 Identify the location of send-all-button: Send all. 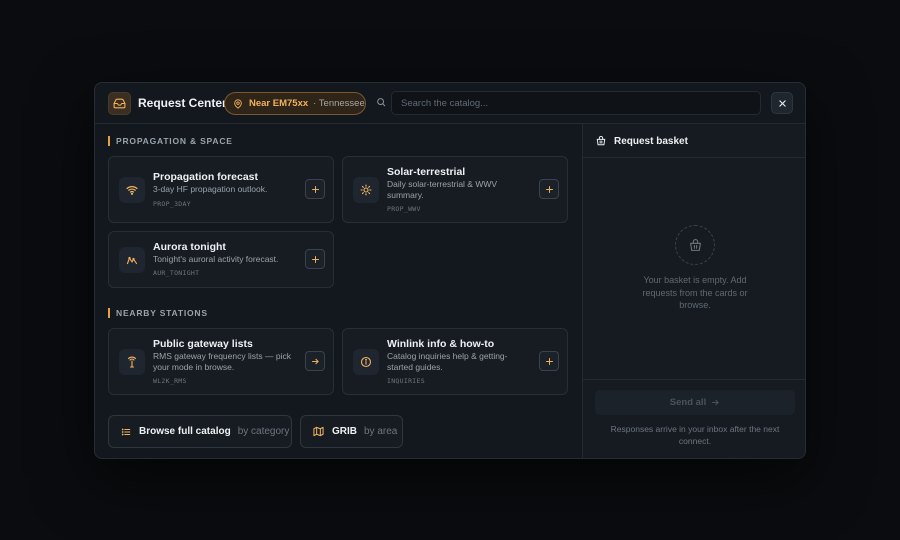
(695, 402).